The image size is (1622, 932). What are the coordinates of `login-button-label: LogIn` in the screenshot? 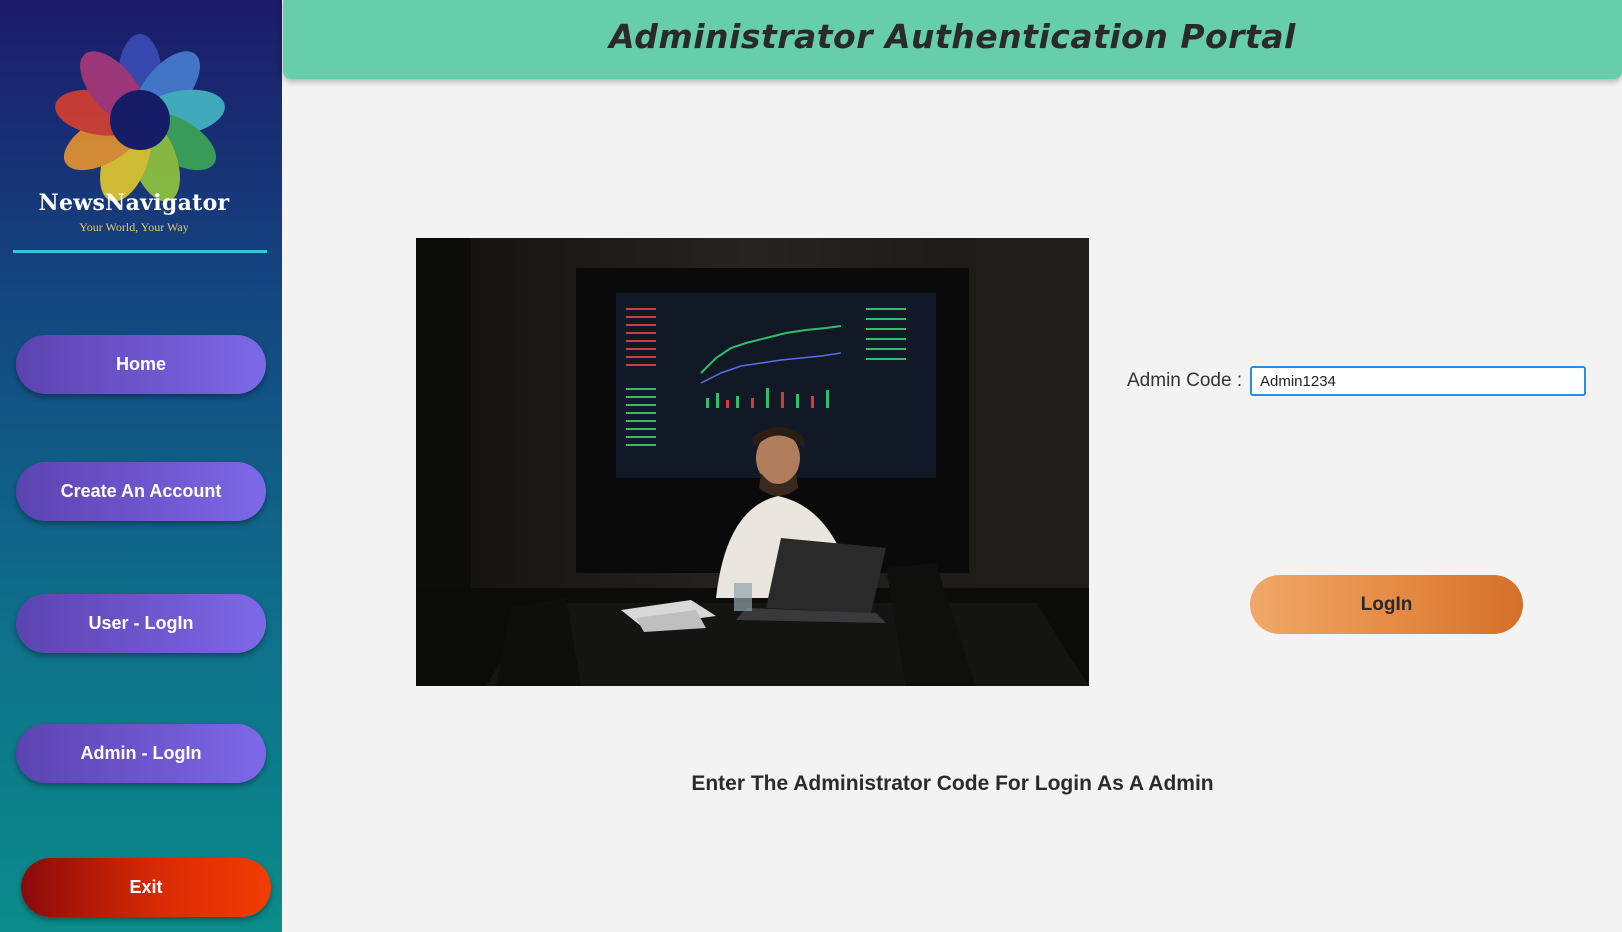 It's located at (1386, 604).